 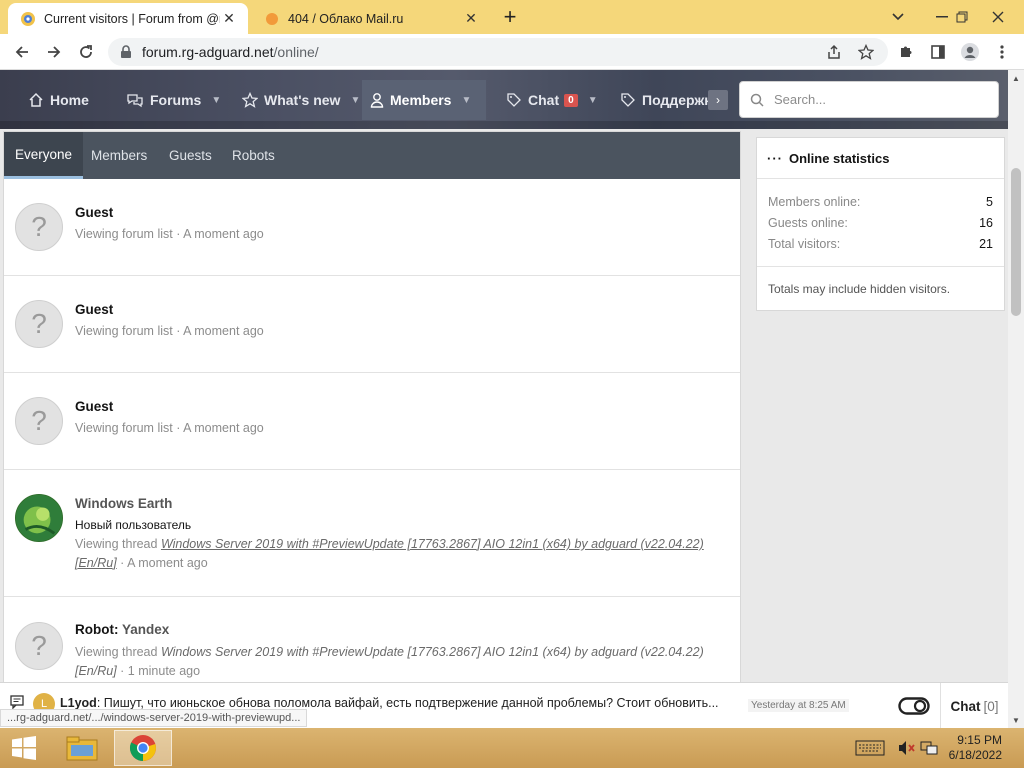 What do you see at coordinates (58, 100) in the screenshot?
I see `nav-home: Home` at bounding box center [58, 100].